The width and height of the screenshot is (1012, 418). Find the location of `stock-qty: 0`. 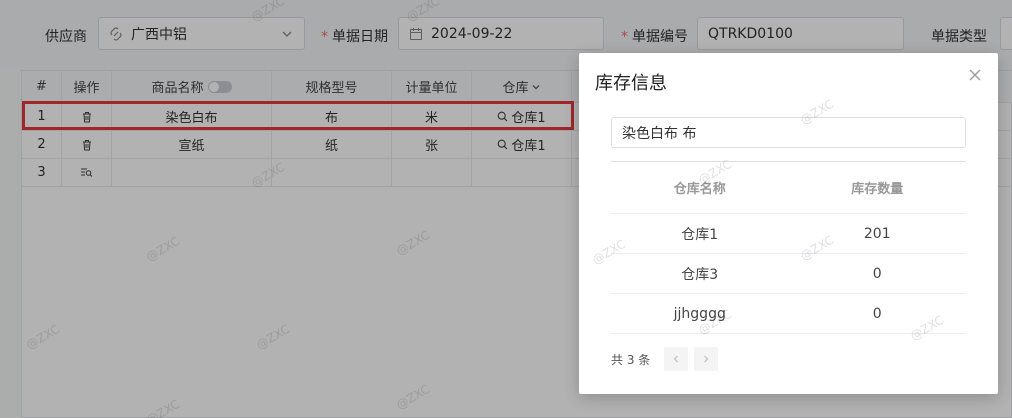

stock-qty: 0 is located at coordinates (877, 273).